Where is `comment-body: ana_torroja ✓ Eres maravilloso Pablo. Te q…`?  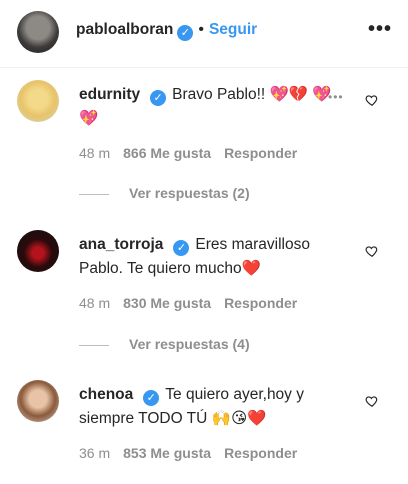
comment-body: ana_torroja ✓ Eres maravilloso Pablo. Te q… is located at coordinates (215, 257).